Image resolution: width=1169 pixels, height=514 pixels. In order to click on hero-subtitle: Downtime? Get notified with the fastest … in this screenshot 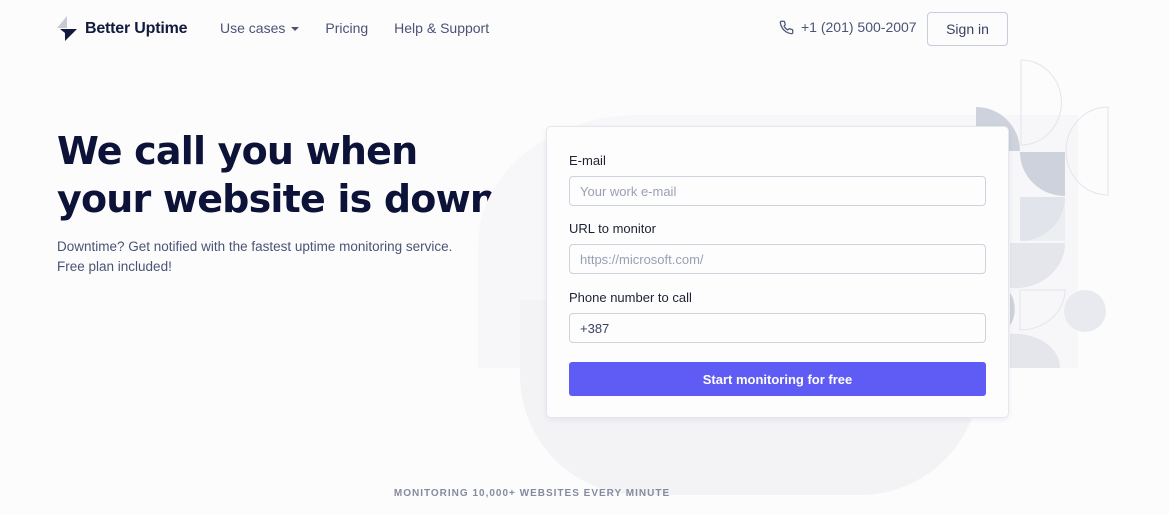, I will do `click(255, 256)`.